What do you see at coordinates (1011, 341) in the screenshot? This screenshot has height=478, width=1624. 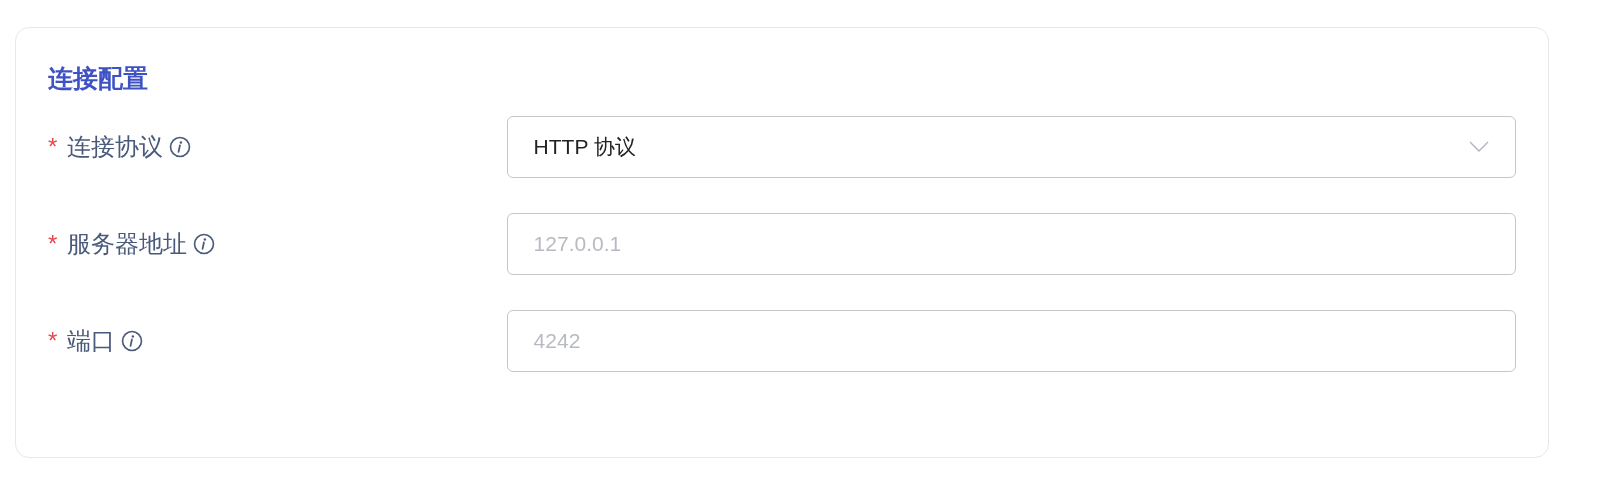 I see `input-field: 4242` at bounding box center [1011, 341].